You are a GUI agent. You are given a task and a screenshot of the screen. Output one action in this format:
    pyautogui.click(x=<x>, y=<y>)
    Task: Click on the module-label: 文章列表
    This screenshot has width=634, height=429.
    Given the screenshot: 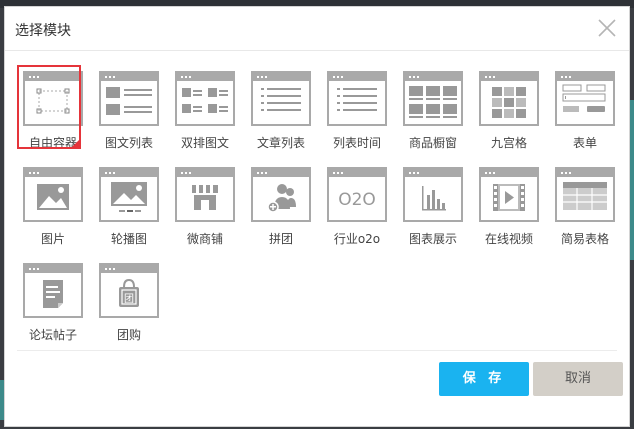 What is the action you would take?
    pyautogui.click(x=280, y=143)
    